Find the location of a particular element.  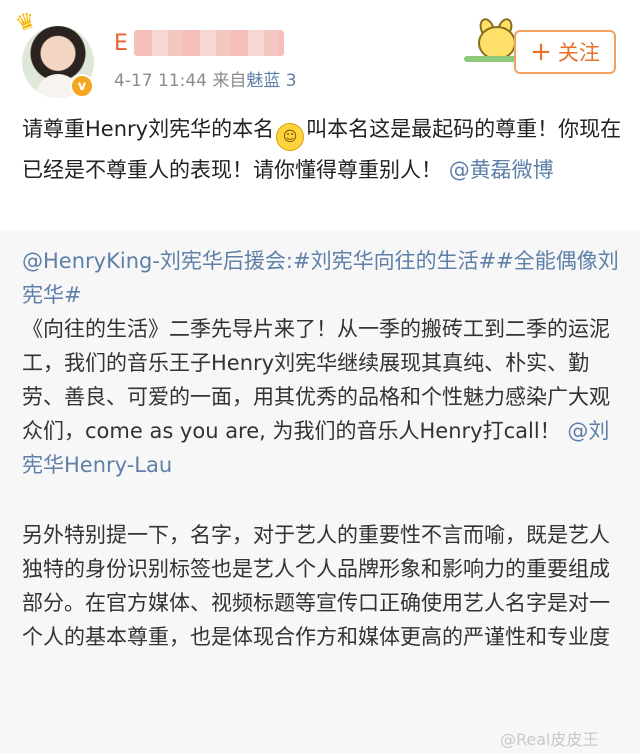

mention-link: @黄磊微博 is located at coordinates (501, 170).